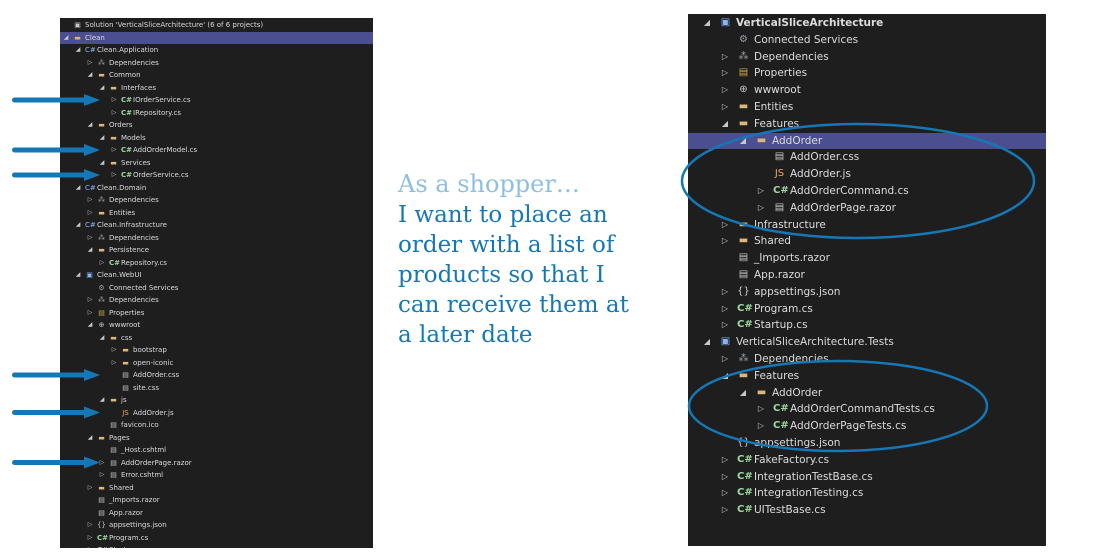 Image resolution: width=1101 pixels, height=559 pixels. I want to click on tree-item: ▷ C# IRepository.cs, so click(216, 113).